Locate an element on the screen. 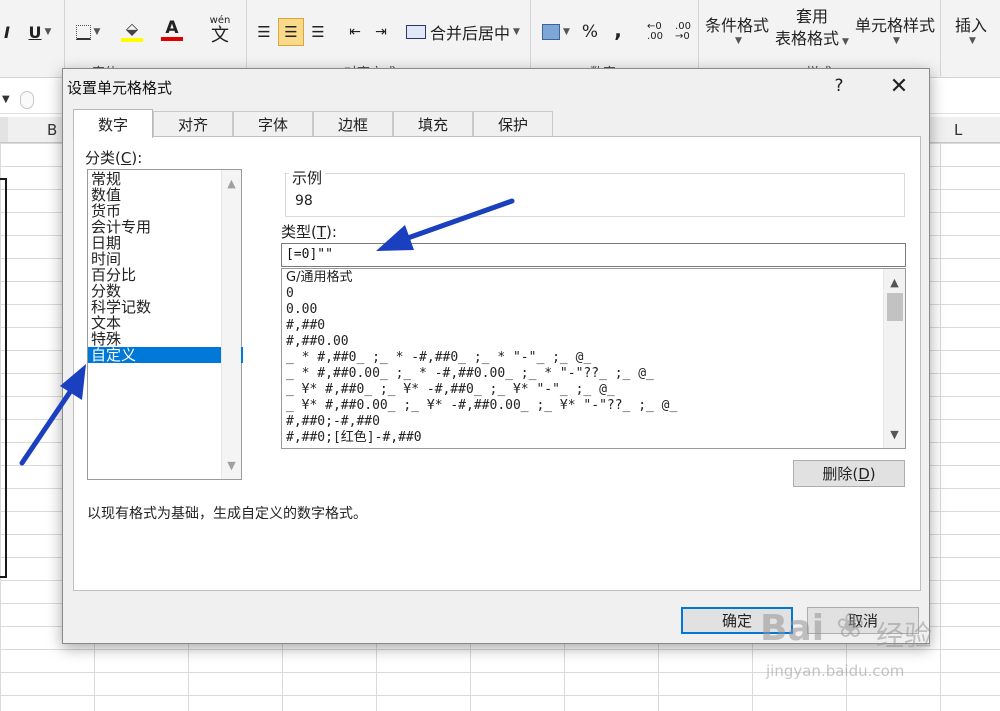  format-code-item: #,##0;[红色]-#,##0 is located at coordinates (354, 438).